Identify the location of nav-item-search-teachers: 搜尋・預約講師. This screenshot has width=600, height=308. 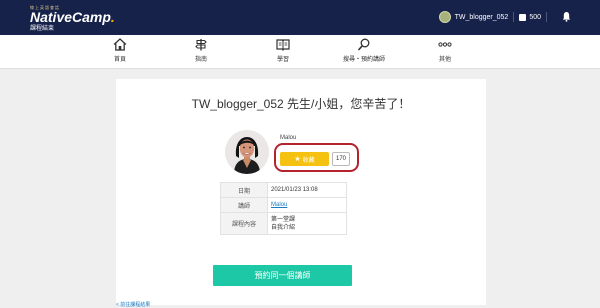
(364, 50).